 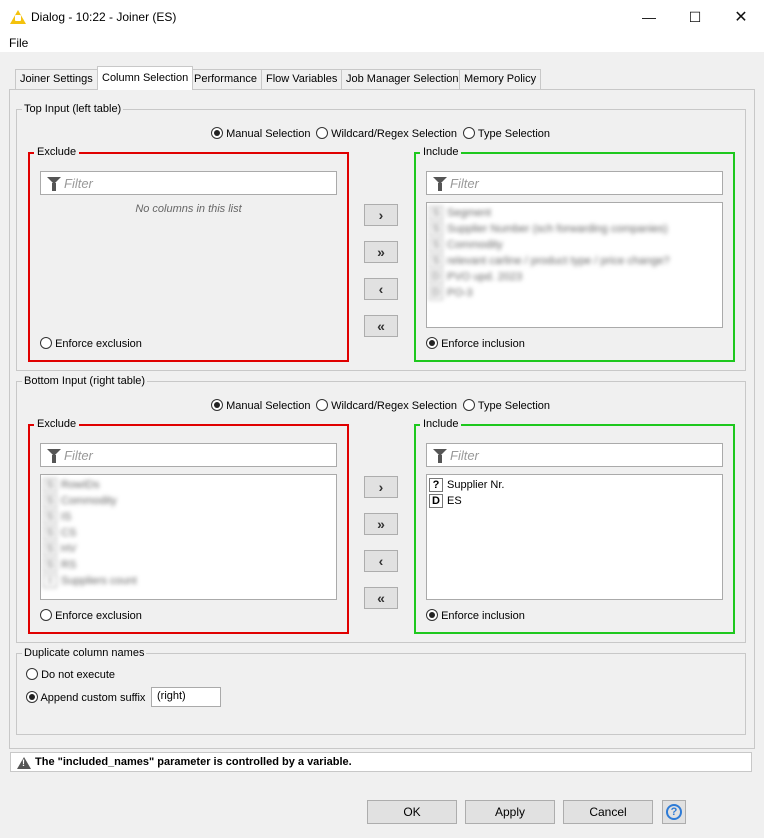 What do you see at coordinates (302, 79) in the screenshot?
I see `tab-flow-variables: Flow Variables` at bounding box center [302, 79].